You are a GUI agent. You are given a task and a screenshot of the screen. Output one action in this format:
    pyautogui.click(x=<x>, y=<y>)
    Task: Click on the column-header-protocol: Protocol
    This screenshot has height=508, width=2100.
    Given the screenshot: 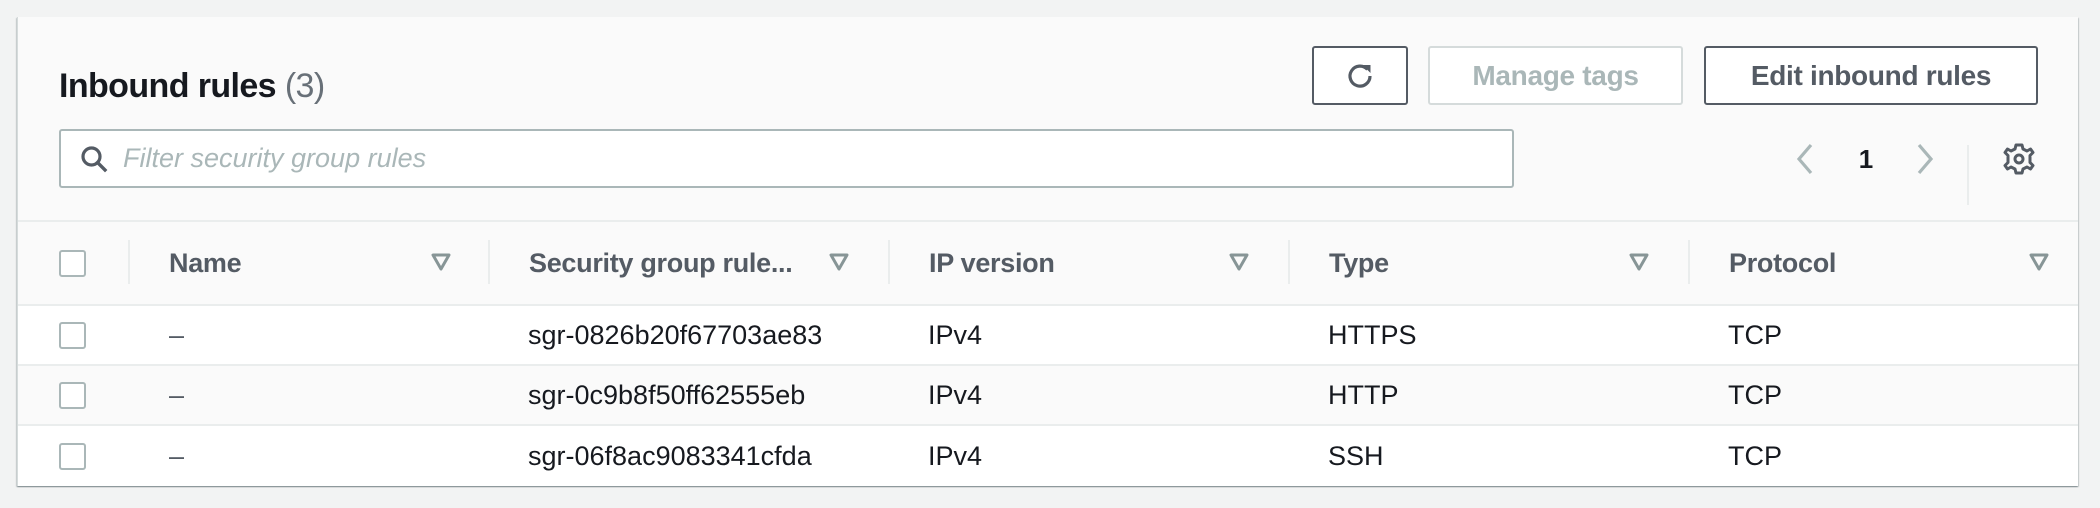 What is the action you would take?
    pyautogui.click(x=1782, y=263)
    